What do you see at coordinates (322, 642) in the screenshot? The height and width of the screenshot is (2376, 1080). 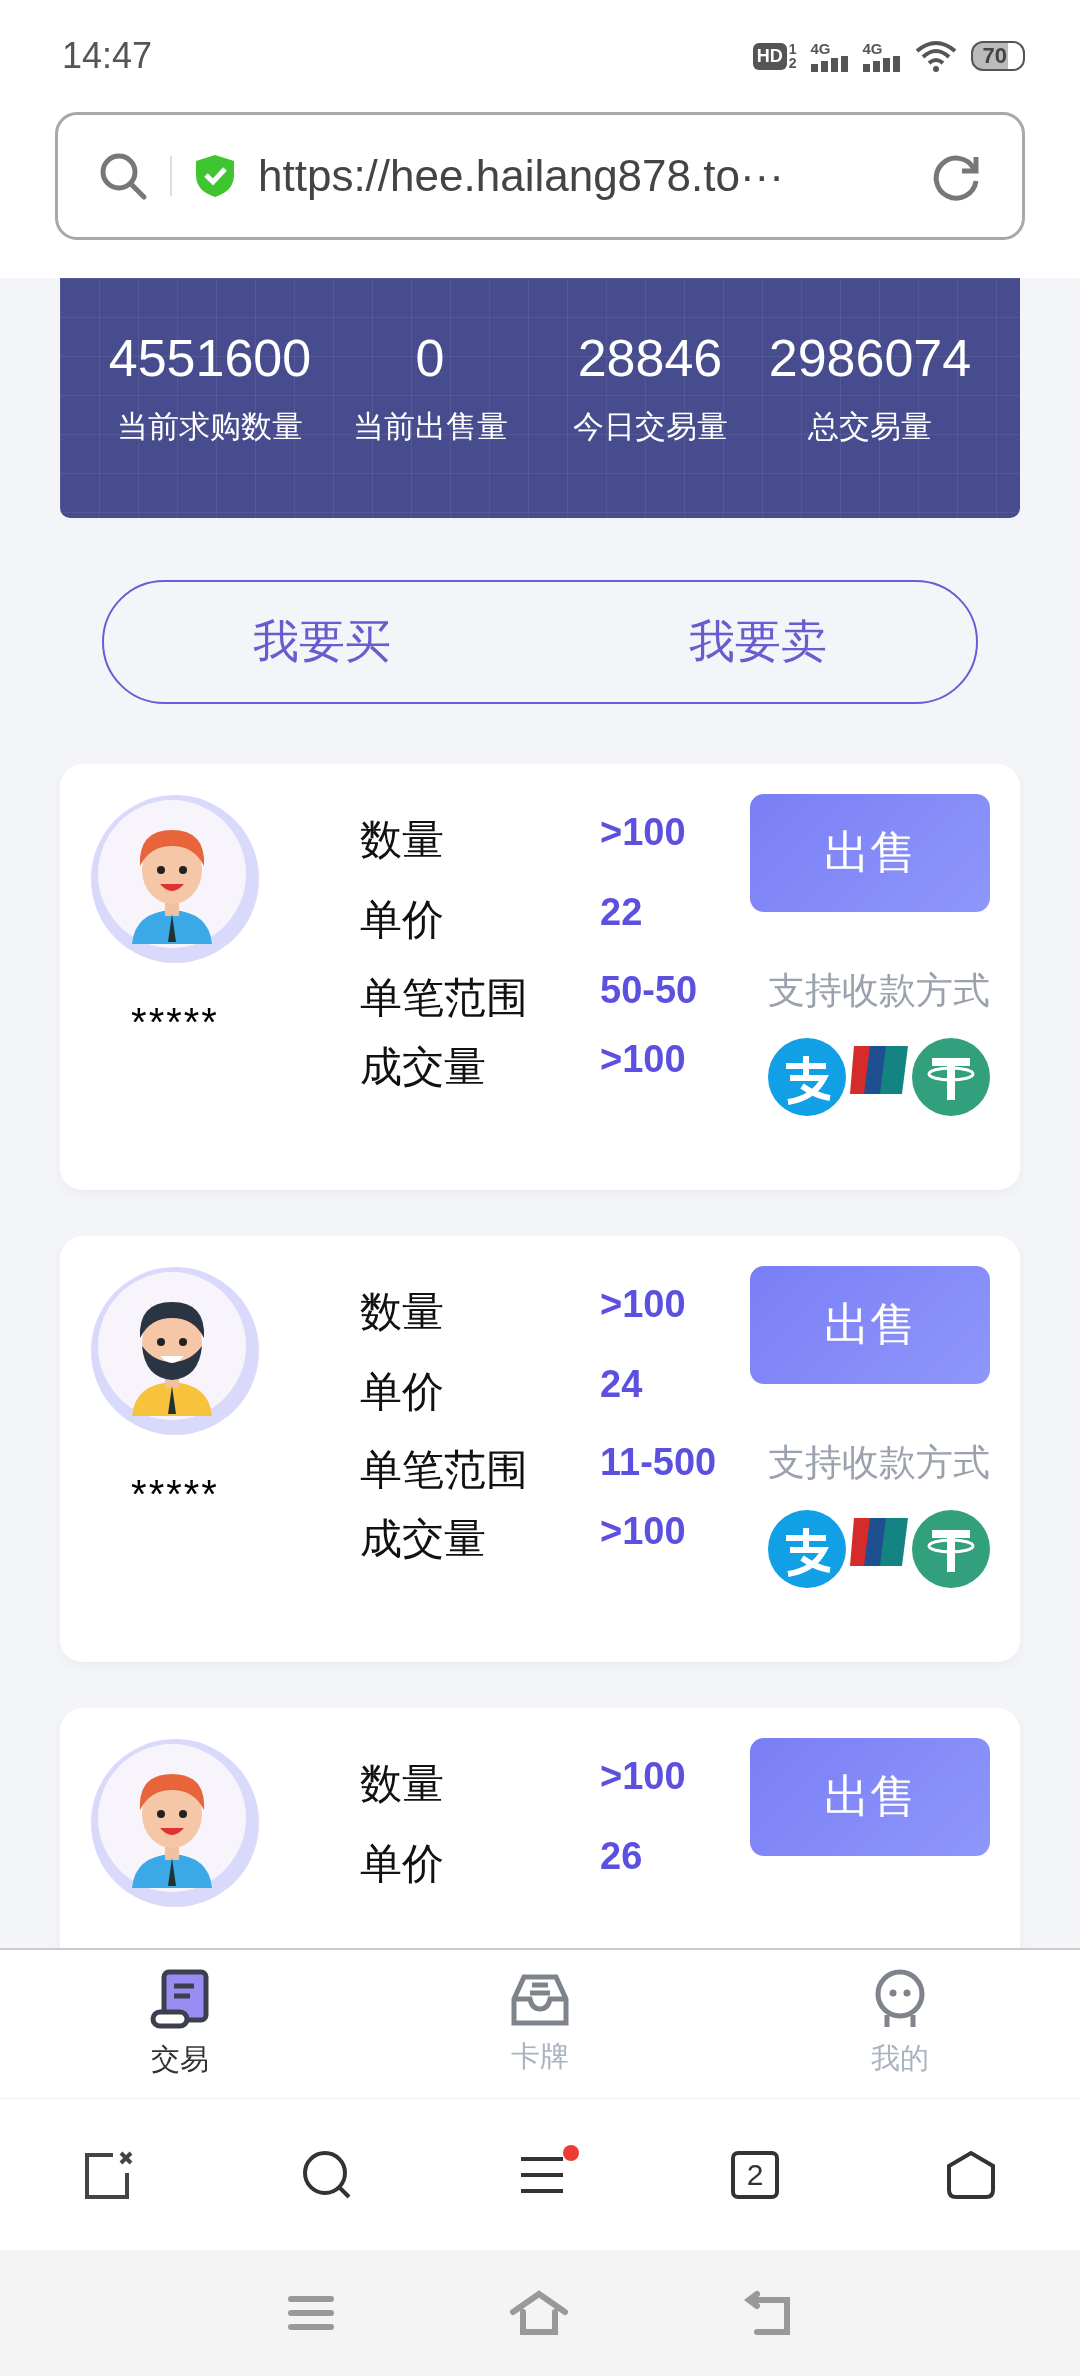 I see `mode-button: 我要买` at bounding box center [322, 642].